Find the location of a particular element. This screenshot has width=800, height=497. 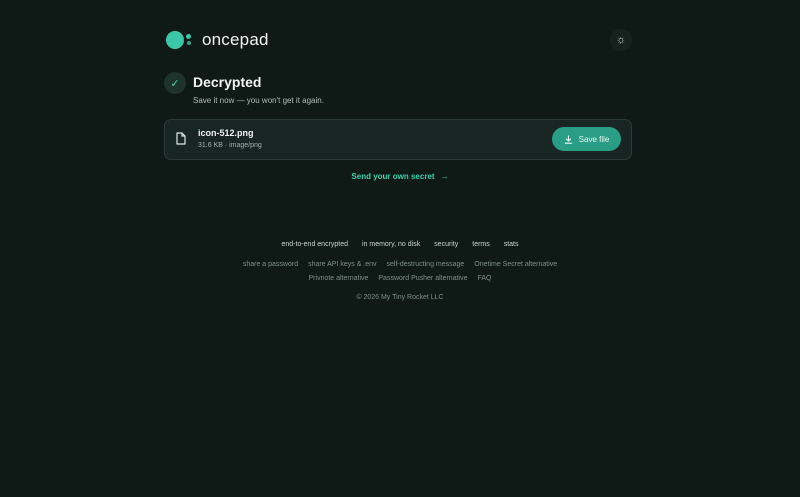

save-file-label: Save file is located at coordinates (594, 139).